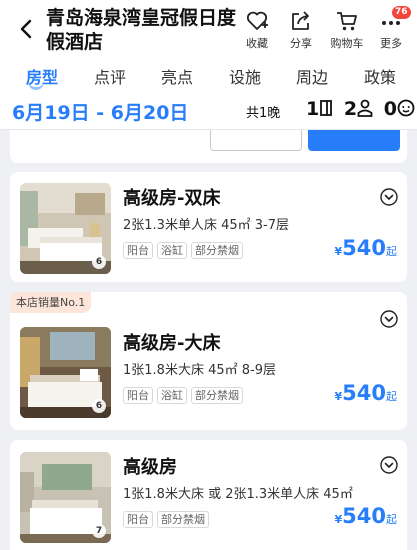  Describe the element at coordinates (390, 109) in the screenshot. I see `children-count: 0` at that location.